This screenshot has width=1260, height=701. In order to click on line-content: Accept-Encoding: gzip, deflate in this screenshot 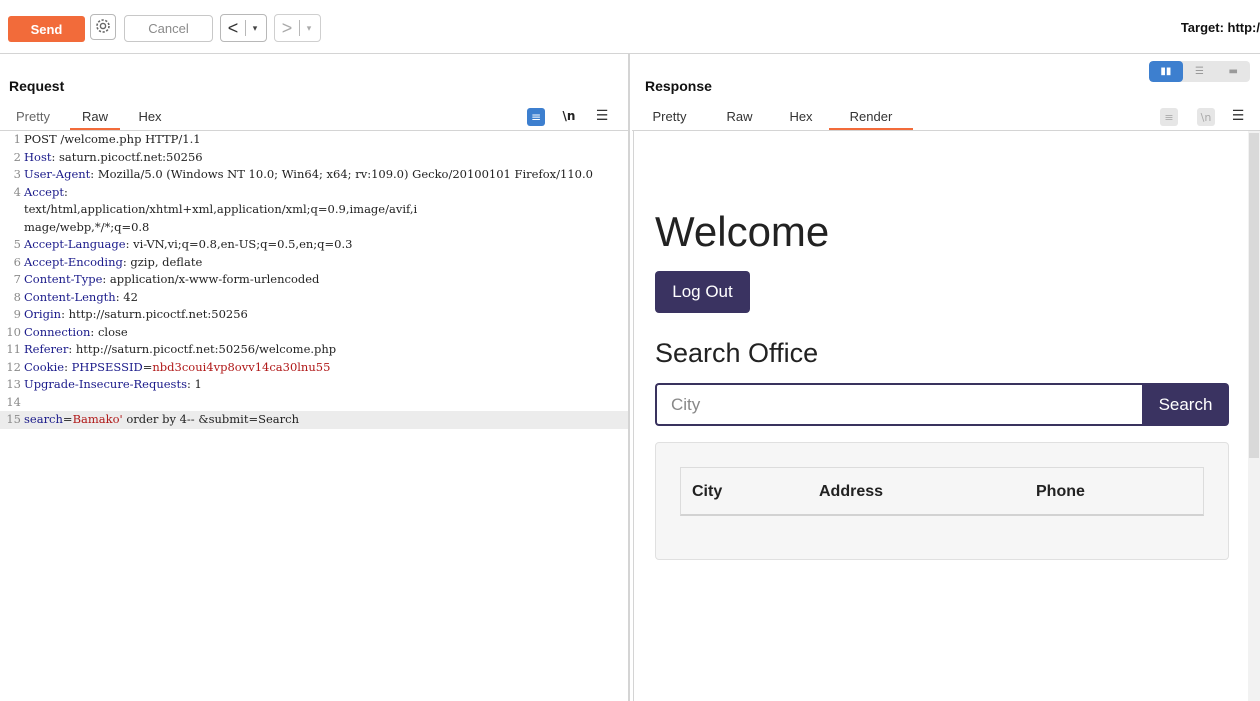, I will do `click(319, 263)`.